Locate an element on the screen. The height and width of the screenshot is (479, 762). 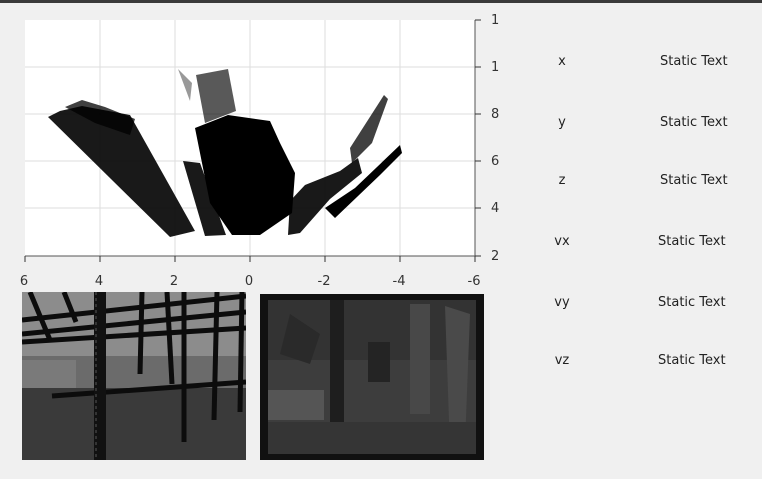
y-tick-label: 6 is located at coordinates (495, 161).